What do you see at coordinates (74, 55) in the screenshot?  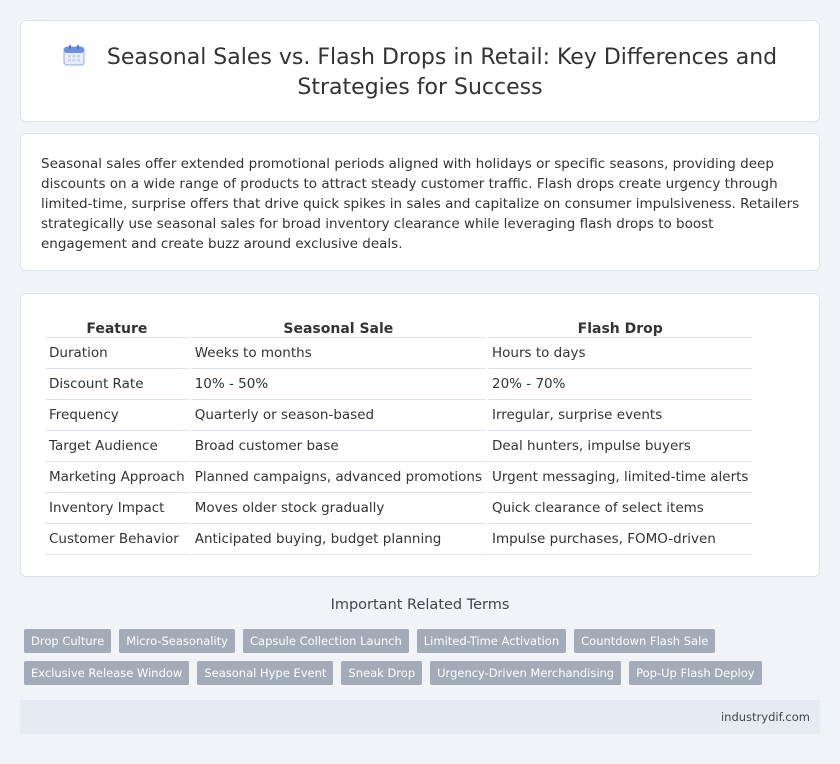 I see `calendar-icon` at bounding box center [74, 55].